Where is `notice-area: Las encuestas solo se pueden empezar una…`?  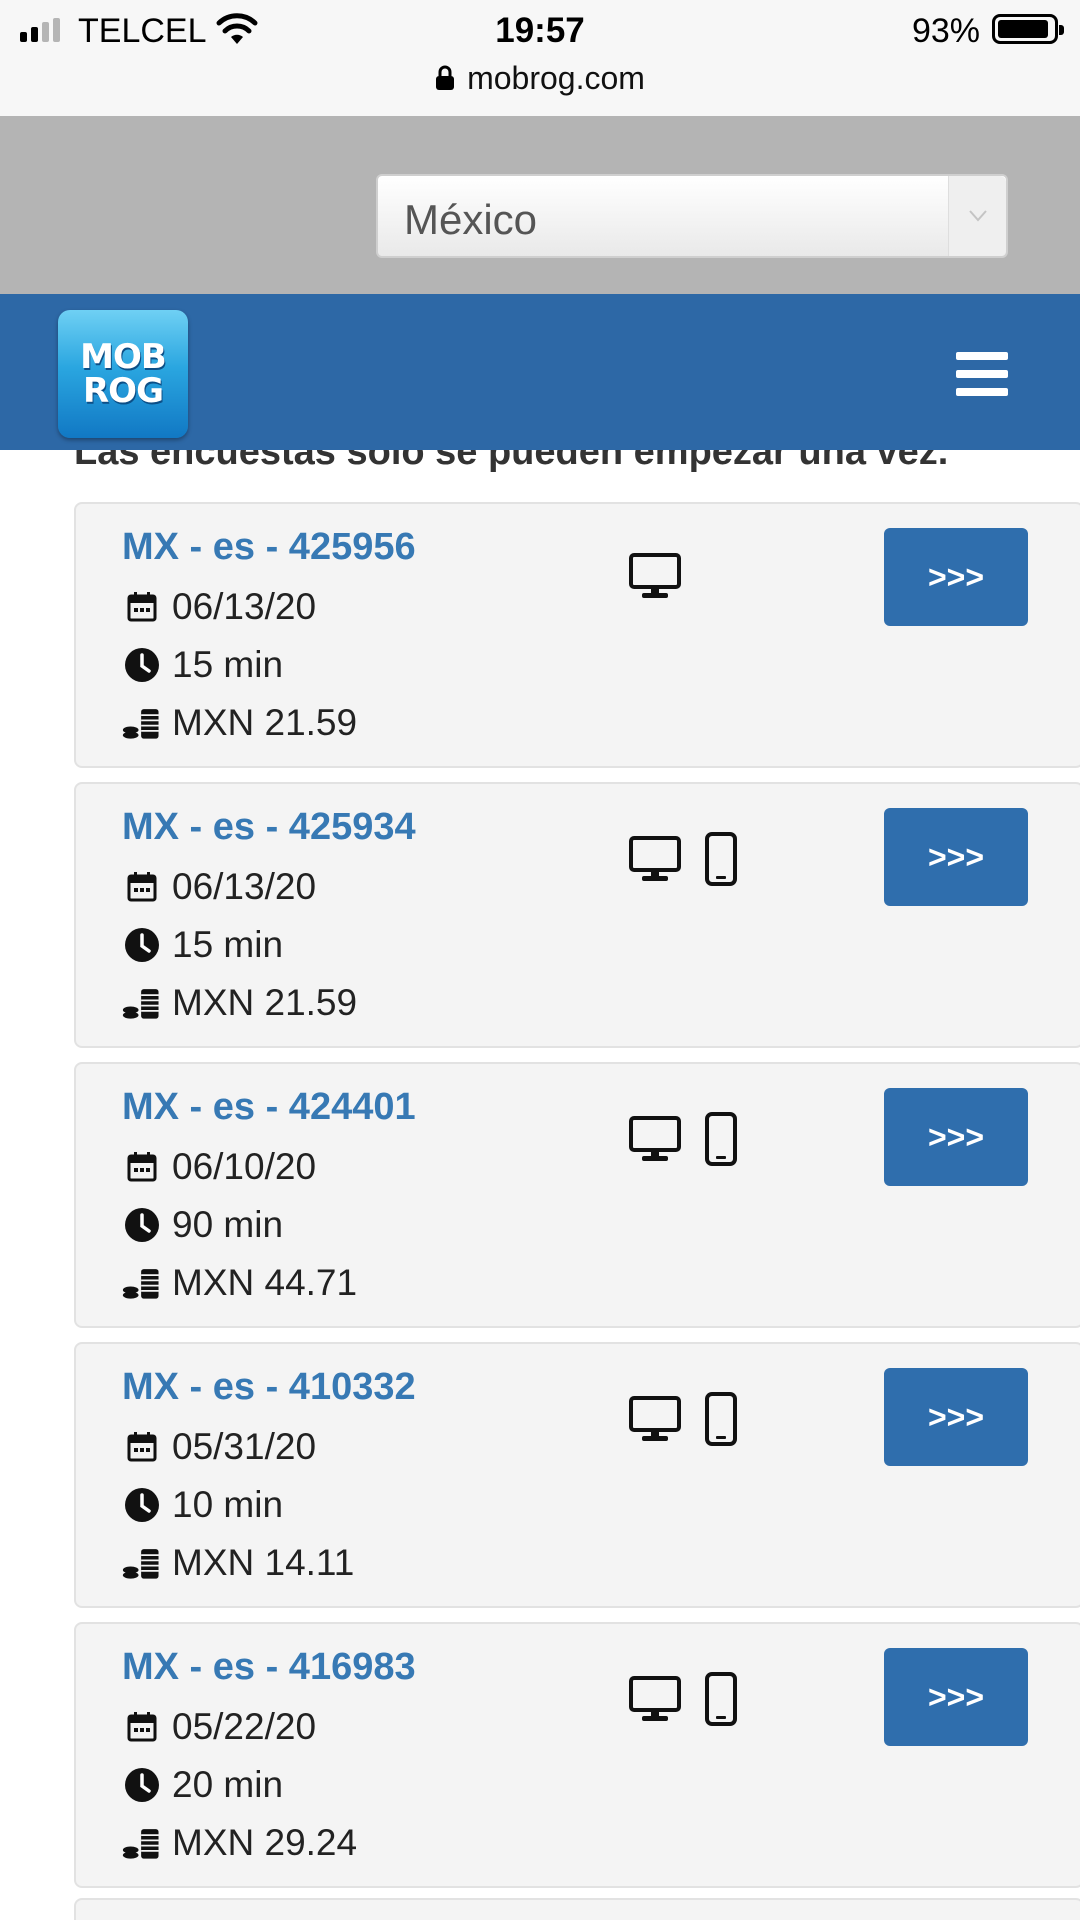
notice-area: Las encuestas solo se pueden empezar una… is located at coordinates (540, 464).